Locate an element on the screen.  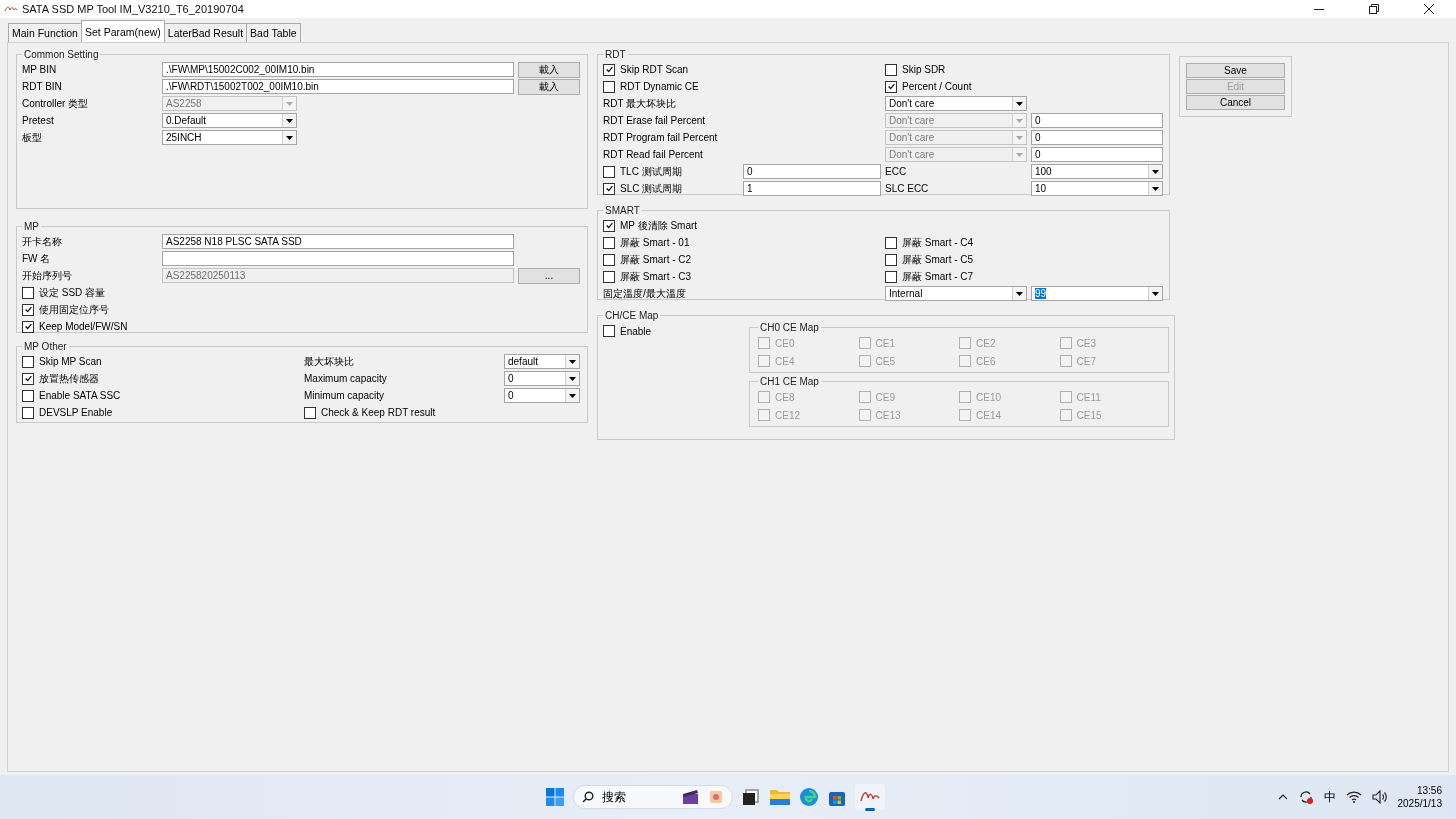
checkbox: TLC 测试周期 is located at coordinates (671, 171).